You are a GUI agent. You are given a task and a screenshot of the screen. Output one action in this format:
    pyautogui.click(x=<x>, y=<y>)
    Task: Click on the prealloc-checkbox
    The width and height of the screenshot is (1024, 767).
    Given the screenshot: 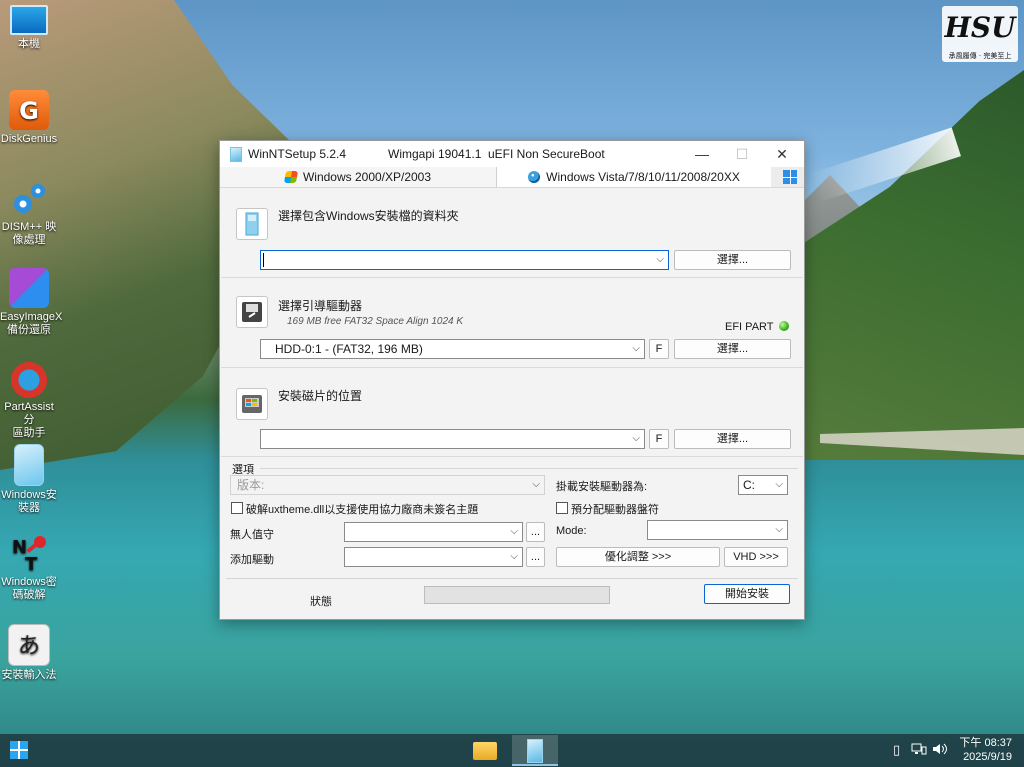 What is the action you would take?
    pyautogui.click(x=562, y=508)
    